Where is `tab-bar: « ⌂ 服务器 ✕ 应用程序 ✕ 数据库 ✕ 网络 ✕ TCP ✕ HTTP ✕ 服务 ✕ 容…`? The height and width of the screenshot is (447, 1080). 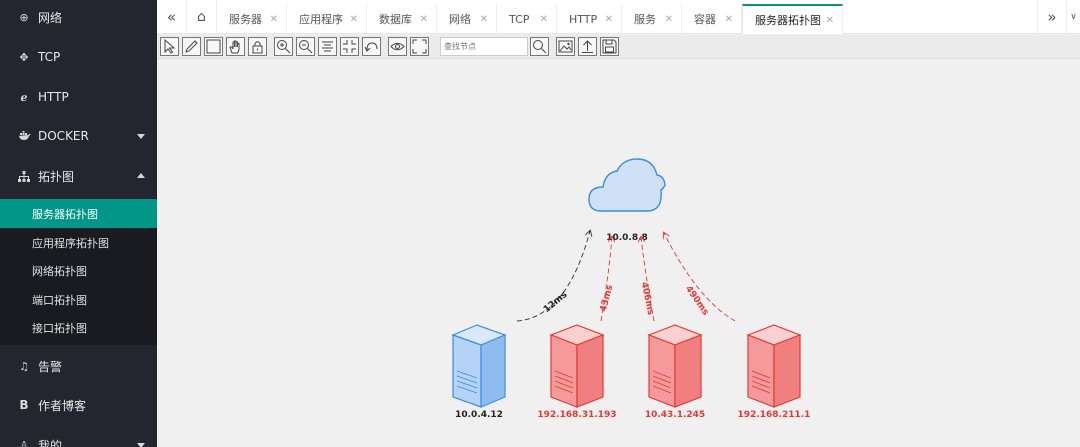
tab-bar: « ⌂ 服务器 ✕ 应用程序 ✕ 数据库 ✕ 网络 ✕ TCP ✕ HTTP ✕ 服务 ✕ 容… is located at coordinates (618, 17).